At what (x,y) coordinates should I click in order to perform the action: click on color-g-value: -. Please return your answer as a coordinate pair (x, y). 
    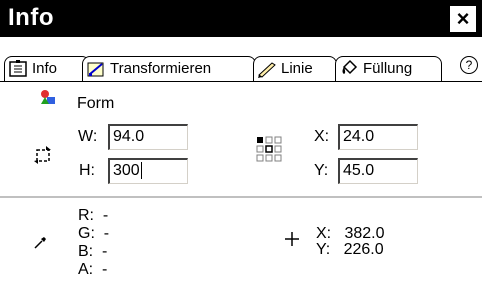
    Looking at the image, I should click on (106, 233).